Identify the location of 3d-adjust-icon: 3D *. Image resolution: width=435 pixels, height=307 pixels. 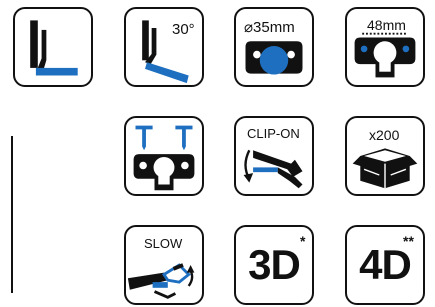
(274, 265).